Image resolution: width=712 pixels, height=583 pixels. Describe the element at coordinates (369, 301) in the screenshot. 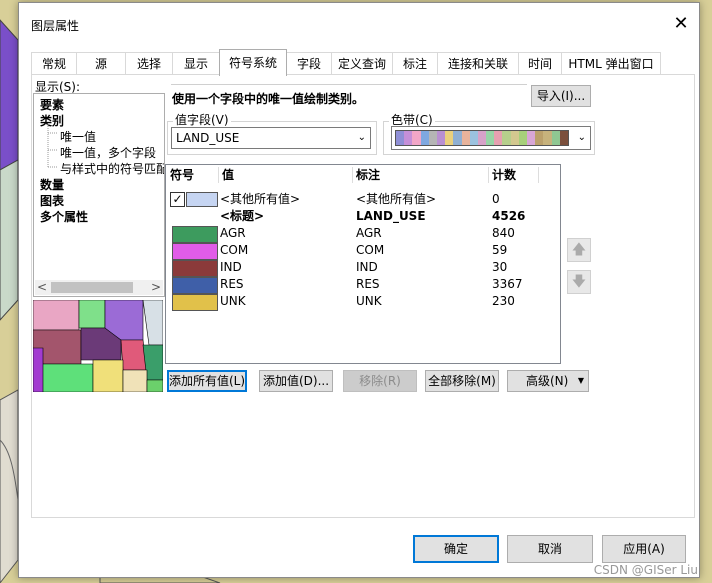

I see `row-label: UNK` at that location.